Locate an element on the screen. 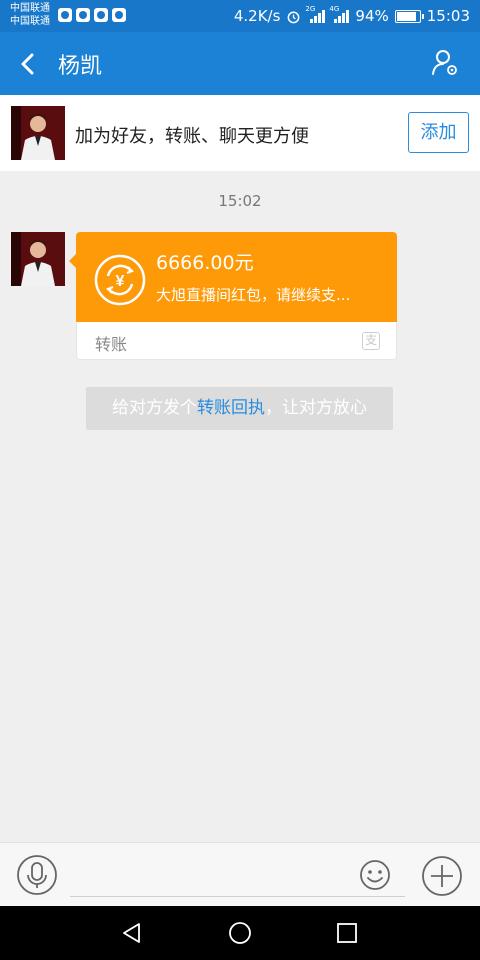 Image resolution: width=480 pixels, height=960 pixels. transfer-amount: 6666.00元 is located at coordinates (205, 263).